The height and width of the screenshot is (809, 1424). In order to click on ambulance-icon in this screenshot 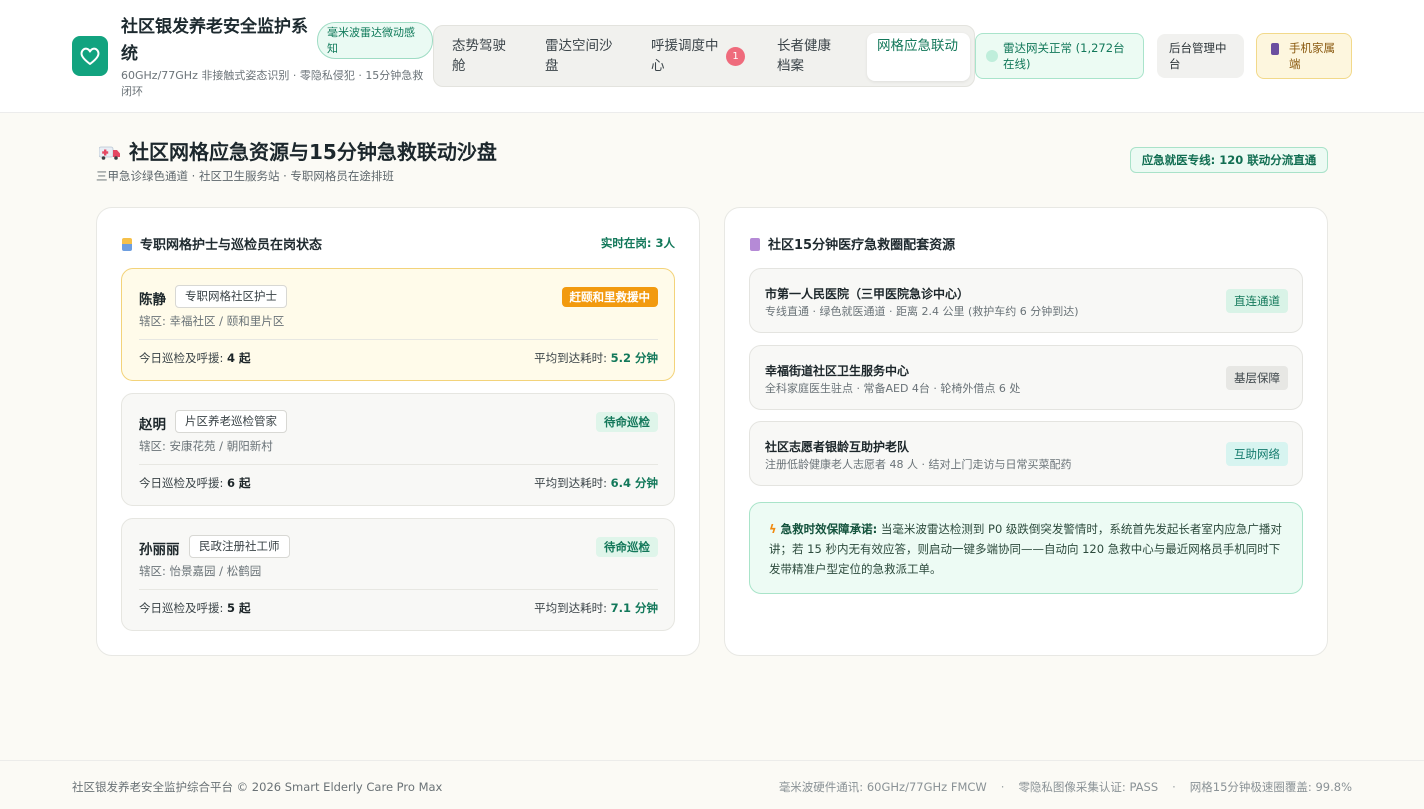, I will do `click(109, 153)`.